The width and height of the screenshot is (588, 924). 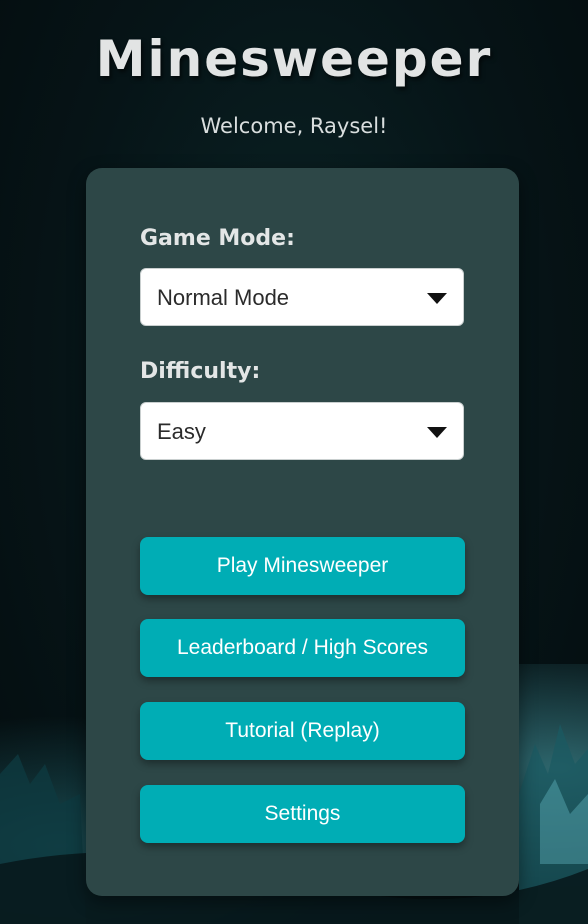 I want to click on difficulty-select: Easy, so click(x=302, y=431).